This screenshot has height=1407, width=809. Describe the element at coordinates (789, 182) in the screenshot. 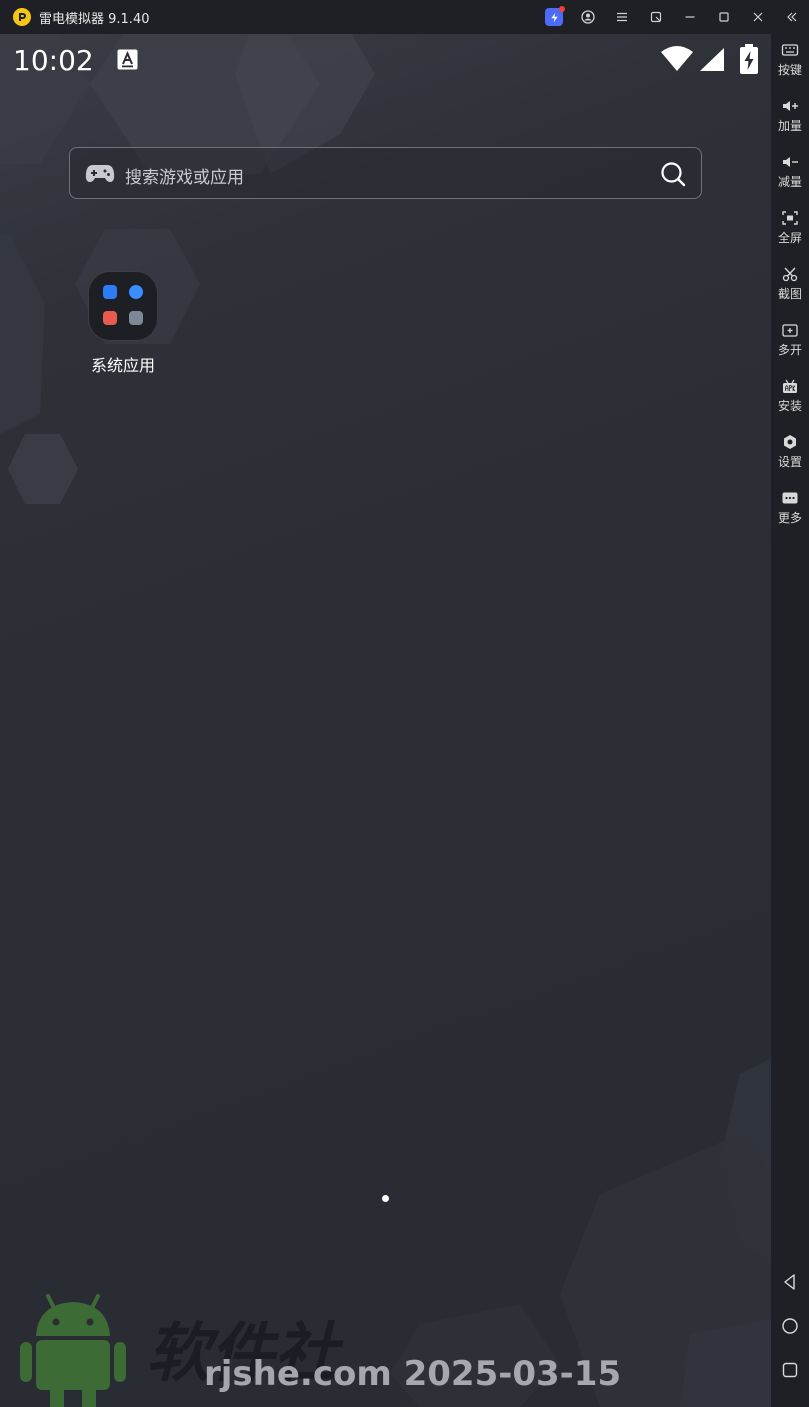

I see `sidebar-item-label: 减量` at that location.